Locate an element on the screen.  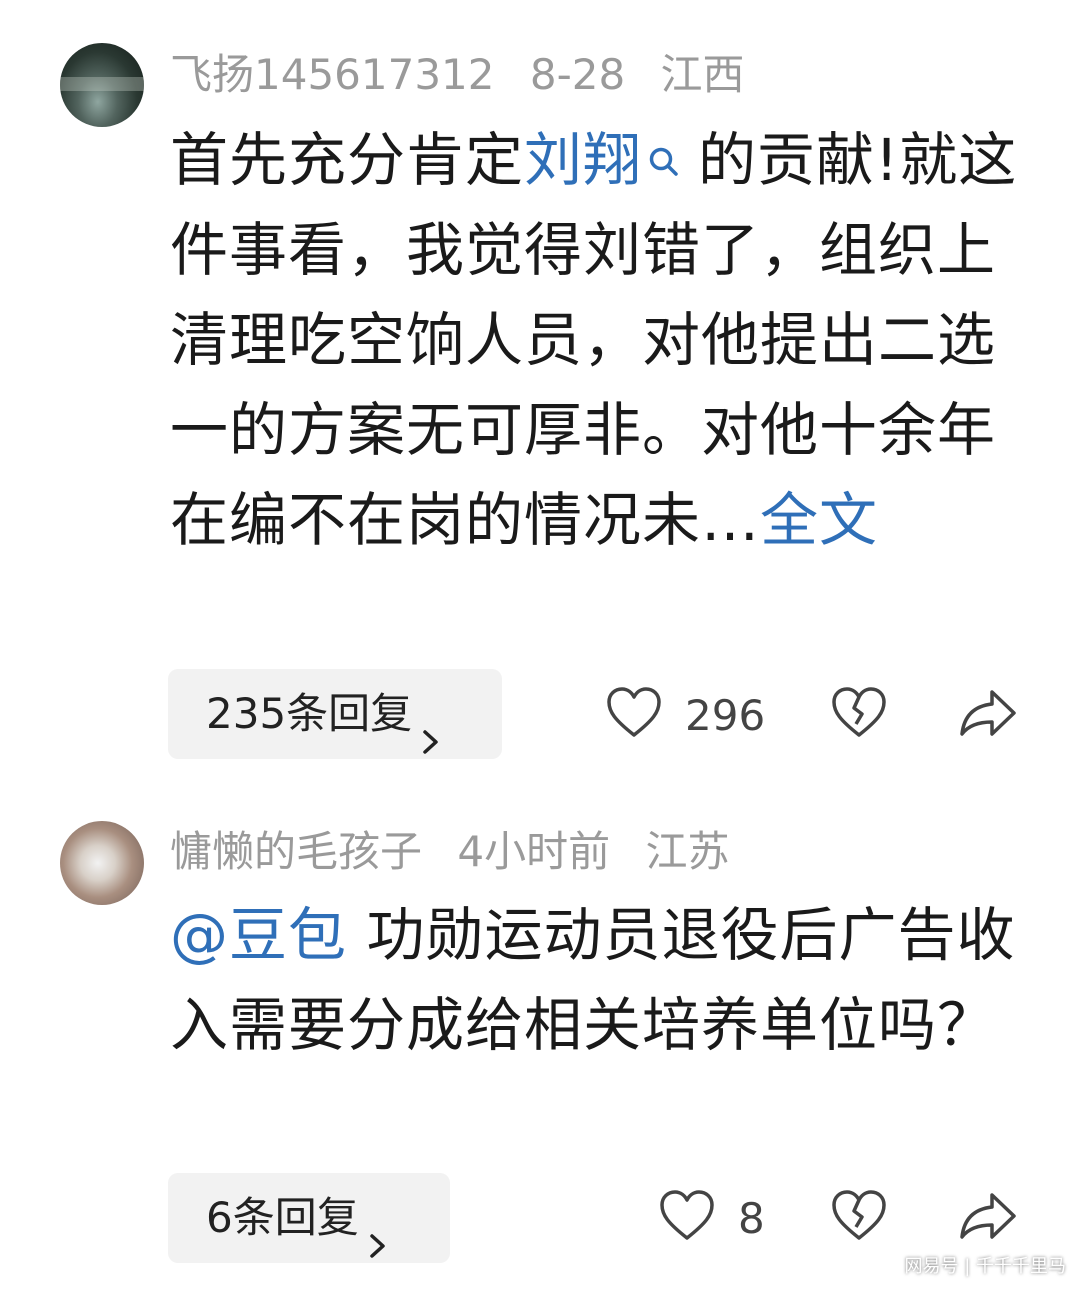
like-button: 296 is located at coordinates (685, 715).